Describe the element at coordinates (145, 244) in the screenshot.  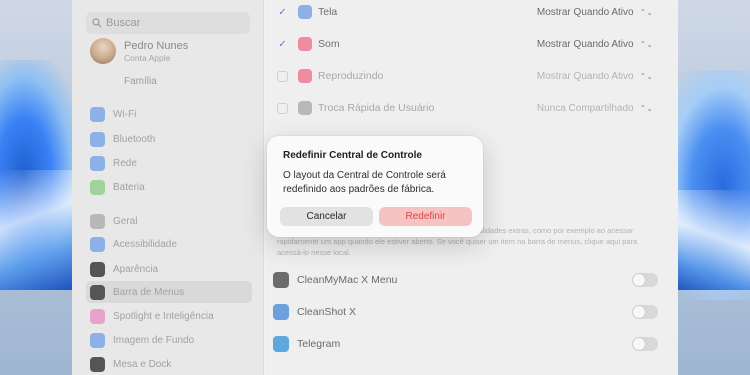
I see `sidebar-item-label: Acessibilidade` at that location.